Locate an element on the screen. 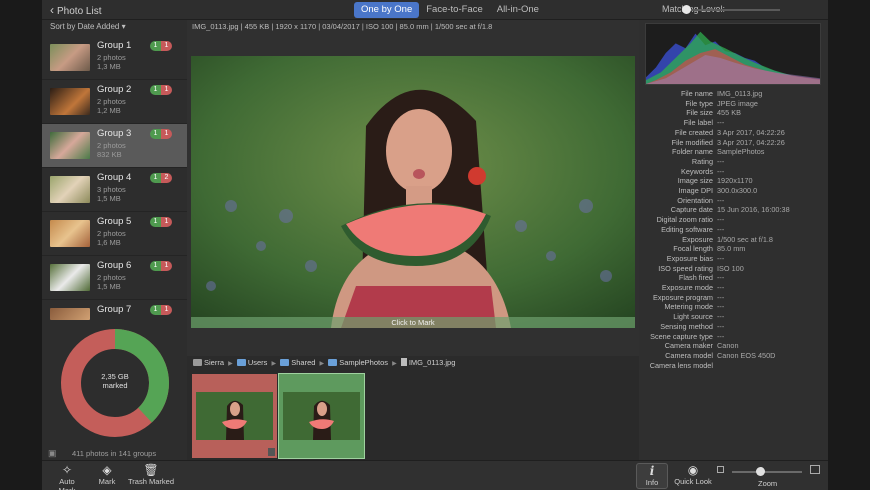  group-list-item: Group 1 2 photos 1,3 MB 11 is located at coordinates (114, 58).